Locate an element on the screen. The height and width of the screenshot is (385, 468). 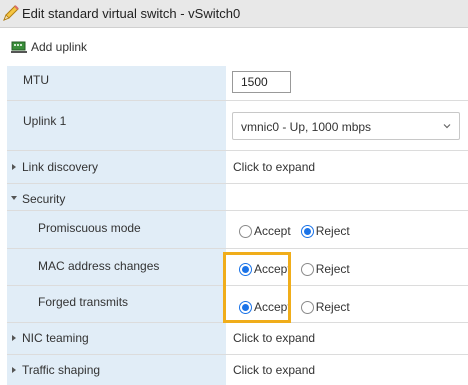
uplink1-select: vmnic0 - Up, 1000 mbps is located at coordinates (346, 126).